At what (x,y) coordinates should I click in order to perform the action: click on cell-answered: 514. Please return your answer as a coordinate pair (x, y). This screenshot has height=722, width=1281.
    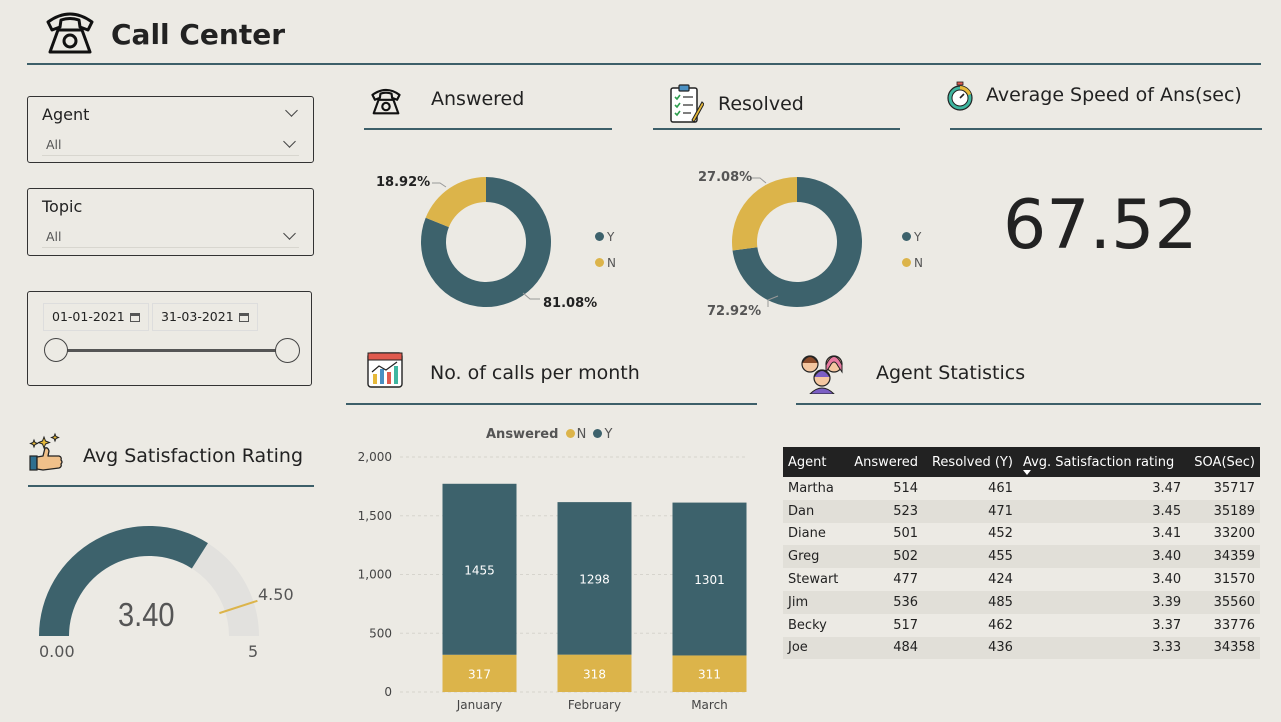
    Looking at the image, I should click on (906, 488).